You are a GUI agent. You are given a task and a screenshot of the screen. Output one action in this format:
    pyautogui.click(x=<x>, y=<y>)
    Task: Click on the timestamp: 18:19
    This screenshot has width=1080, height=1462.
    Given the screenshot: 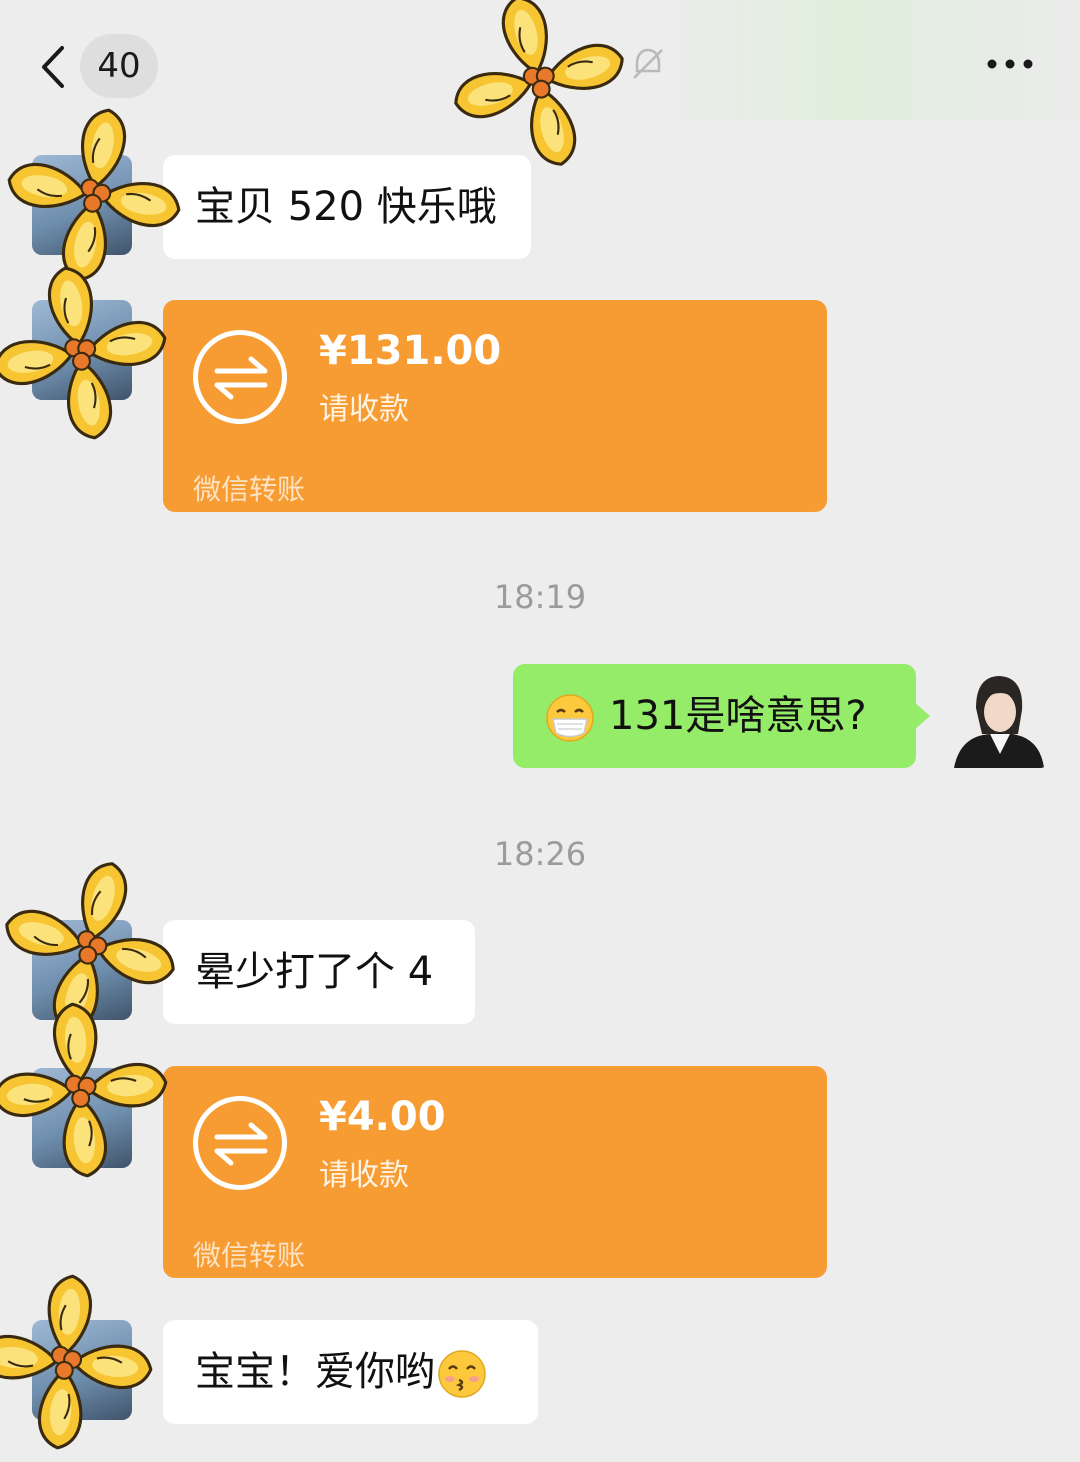 What is the action you would take?
    pyautogui.click(x=540, y=597)
    